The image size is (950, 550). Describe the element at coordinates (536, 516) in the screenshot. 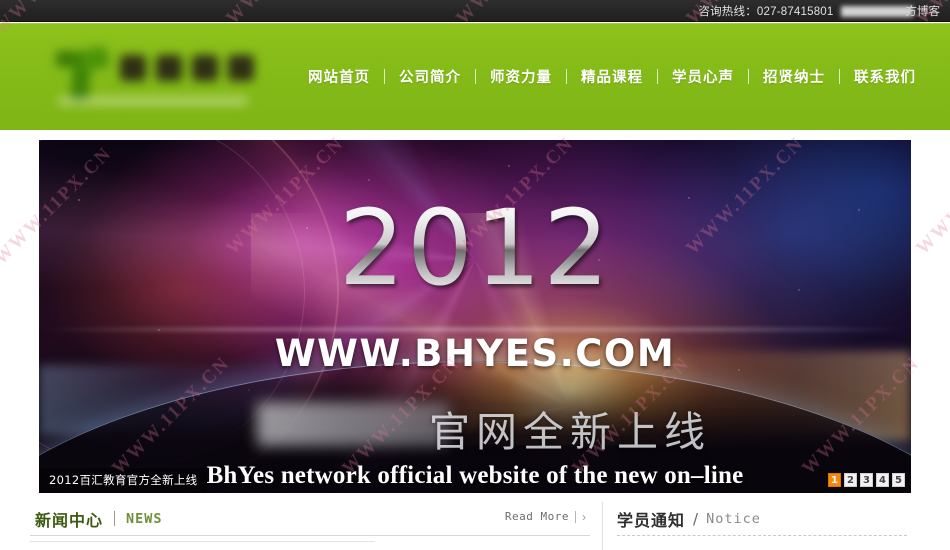

I see `read-more-label: Read More` at that location.